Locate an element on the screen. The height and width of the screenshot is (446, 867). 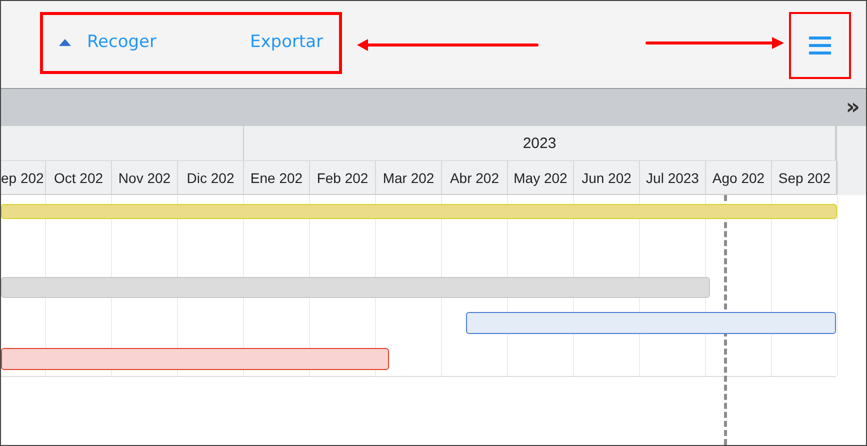
month-label: Oct 202 is located at coordinates (79, 177).